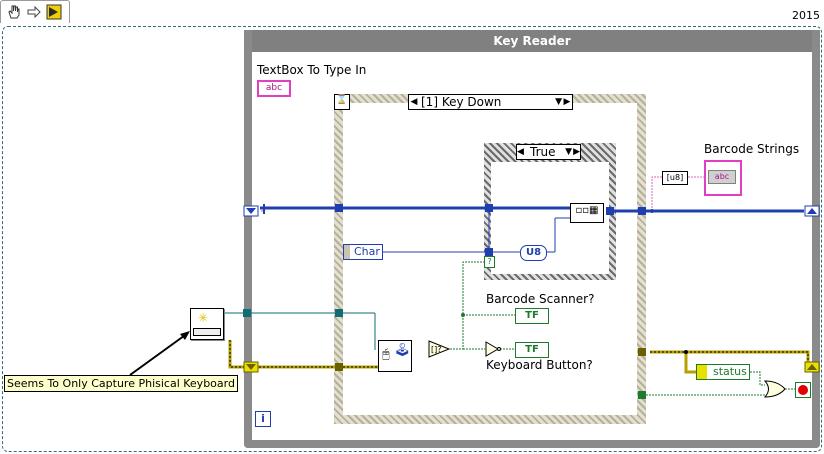 This screenshot has height=454, width=824. Describe the element at coordinates (532, 316) in the screenshot. I see `barcode-scanner-indicator: TF` at that location.